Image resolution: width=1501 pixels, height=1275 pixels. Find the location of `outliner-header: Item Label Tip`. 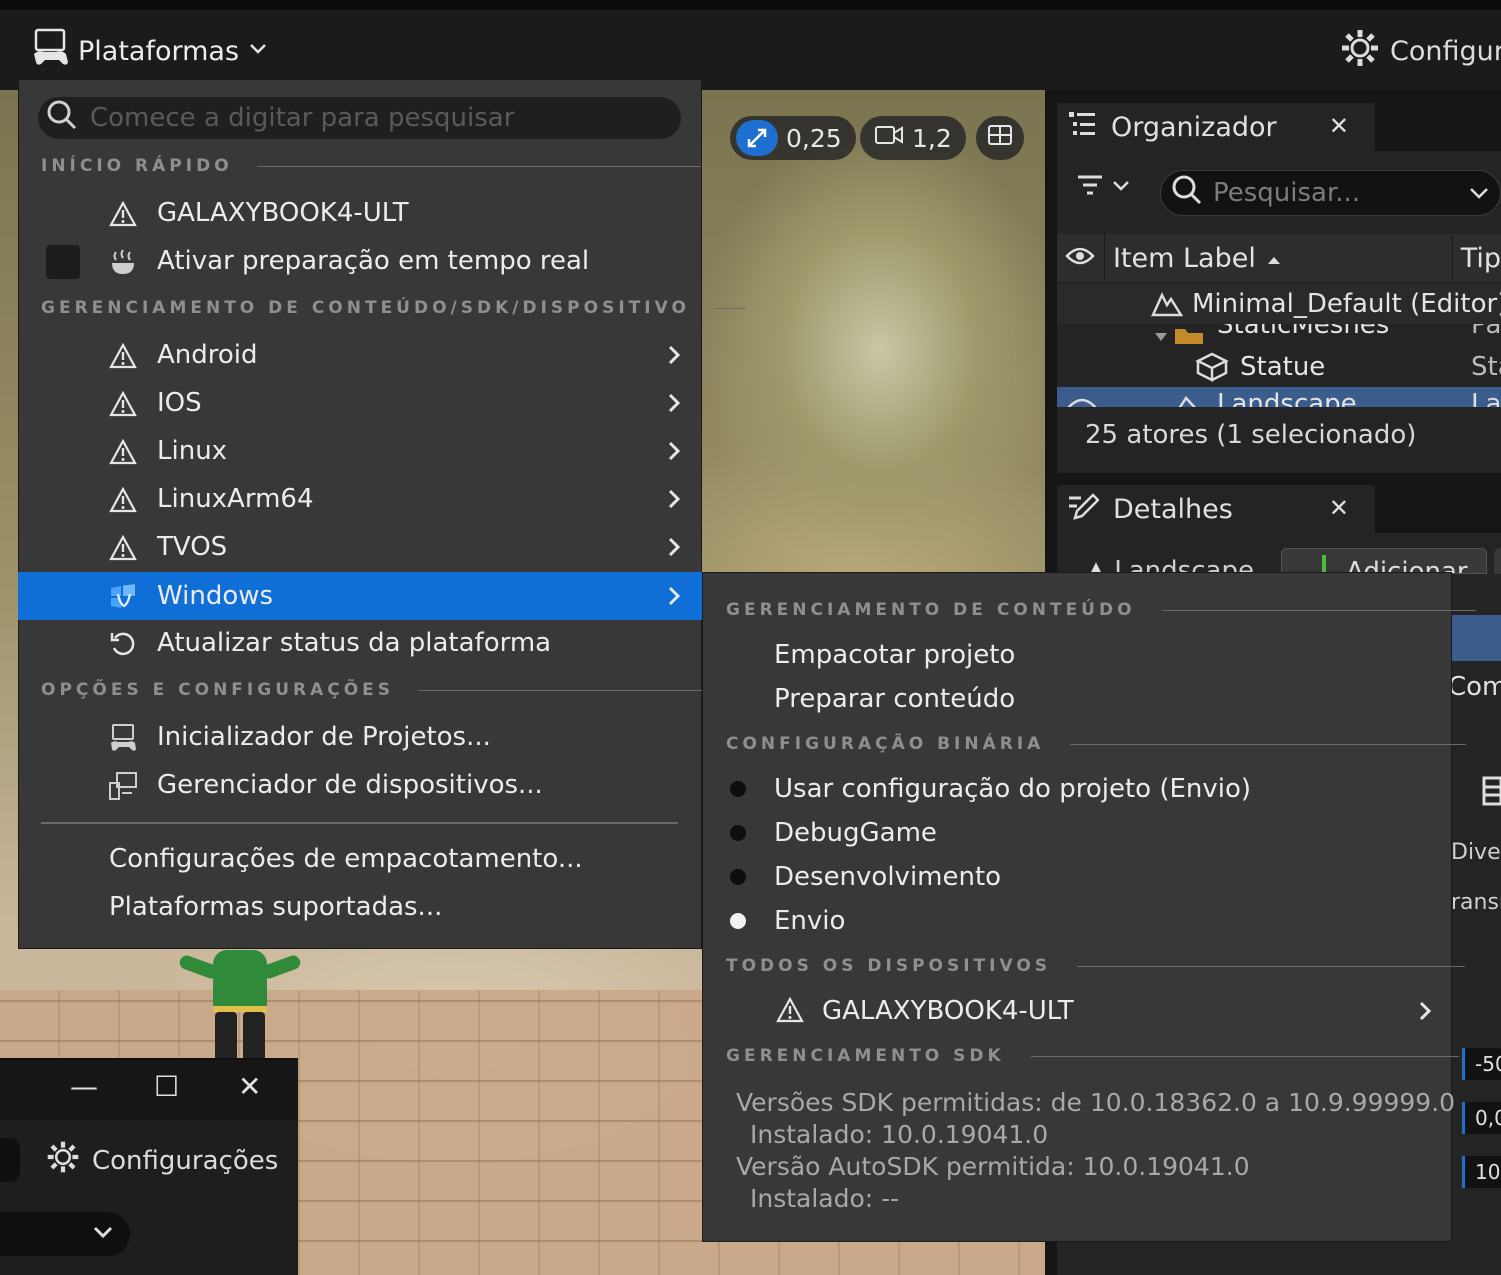

outliner-header: Item Label Tip is located at coordinates (1279, 258).